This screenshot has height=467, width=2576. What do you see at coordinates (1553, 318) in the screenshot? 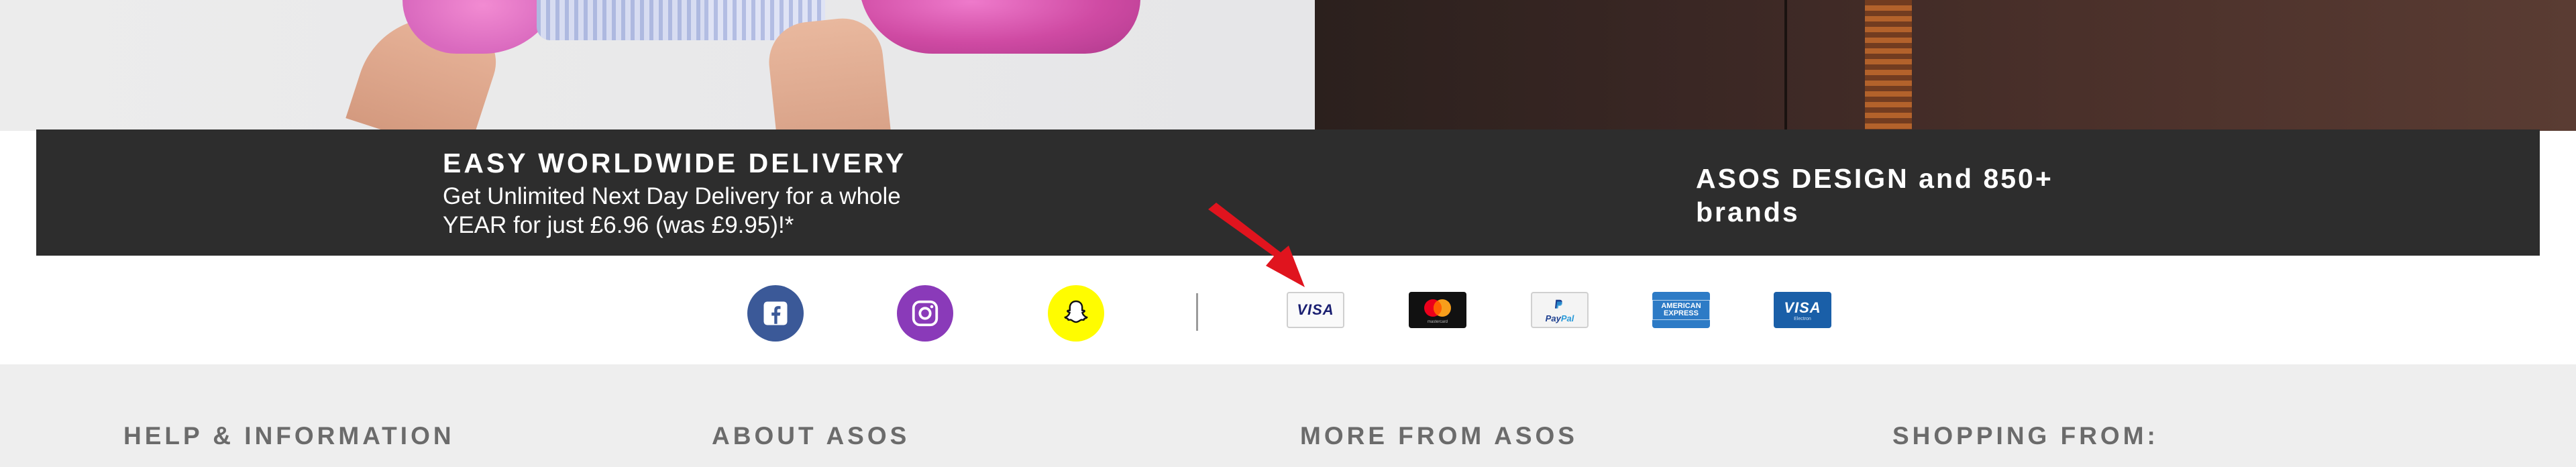
I see `paypal-label-pay: Pay` at bounding box center [1553, 318].